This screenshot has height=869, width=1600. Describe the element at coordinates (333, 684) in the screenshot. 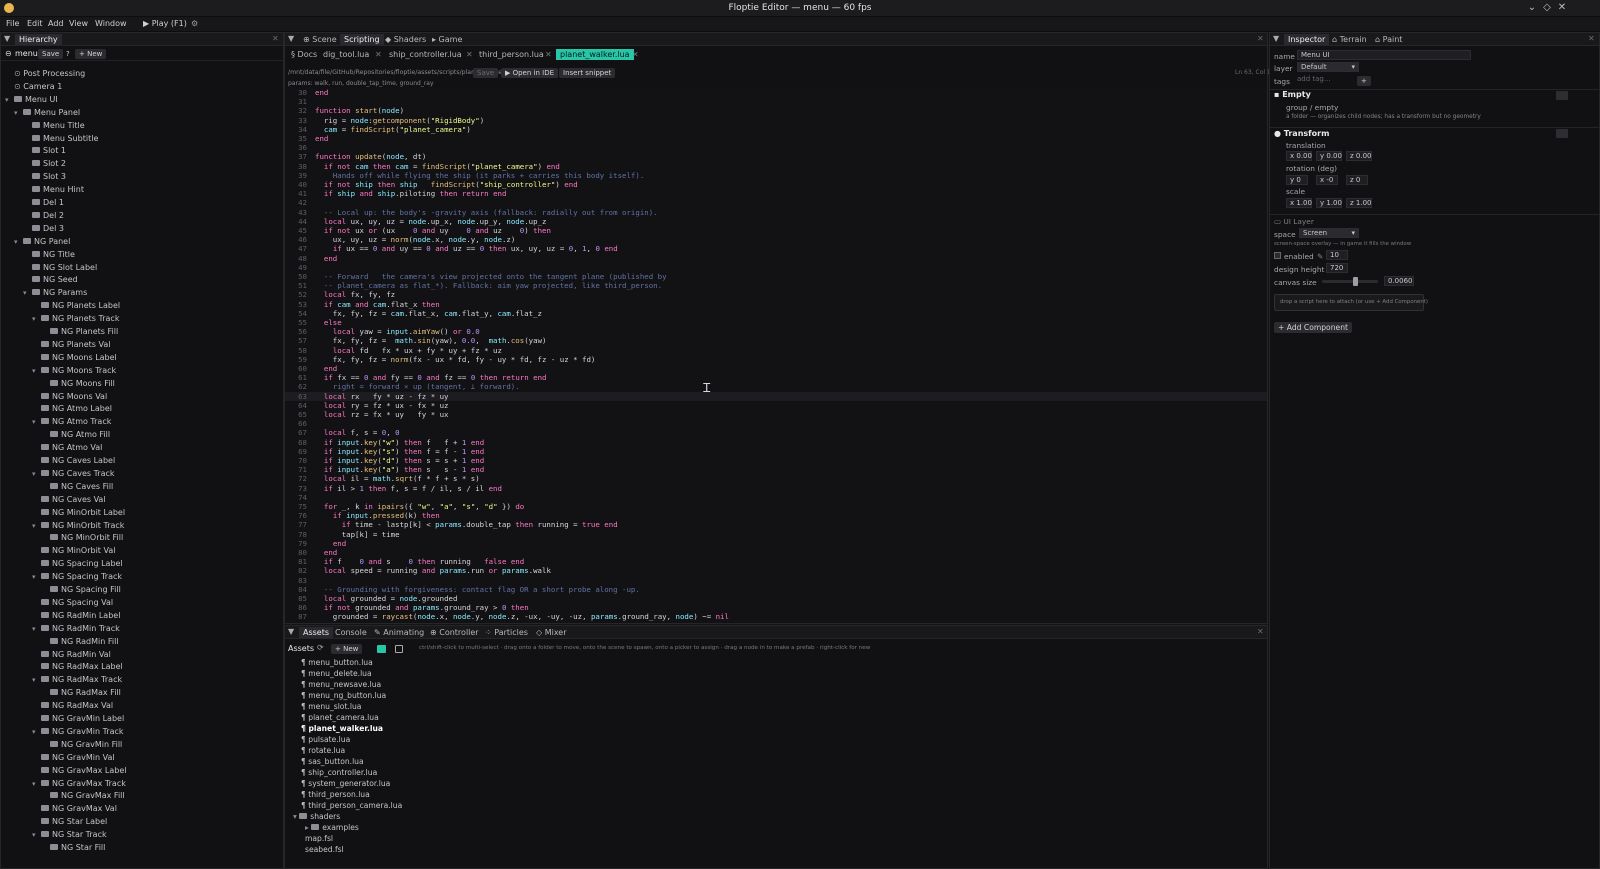

I see `asset-item: ¶ menu_newsave.lua` at that location.